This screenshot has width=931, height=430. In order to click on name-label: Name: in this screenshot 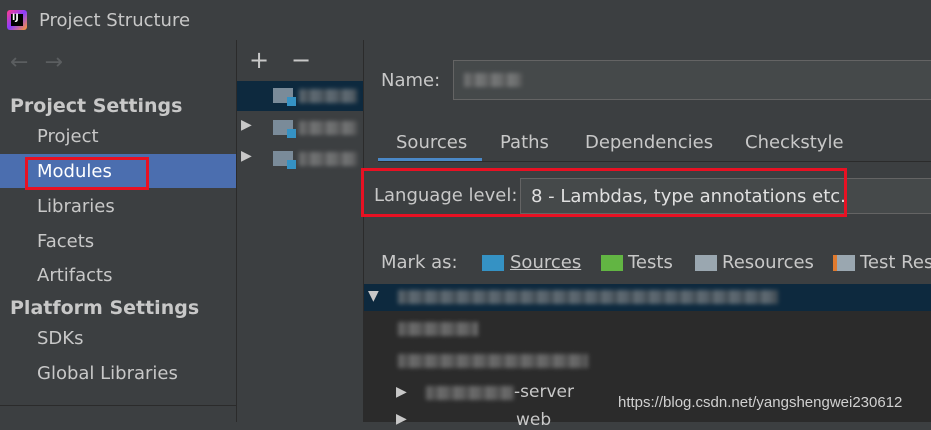, I will do `click(411, 80)`.